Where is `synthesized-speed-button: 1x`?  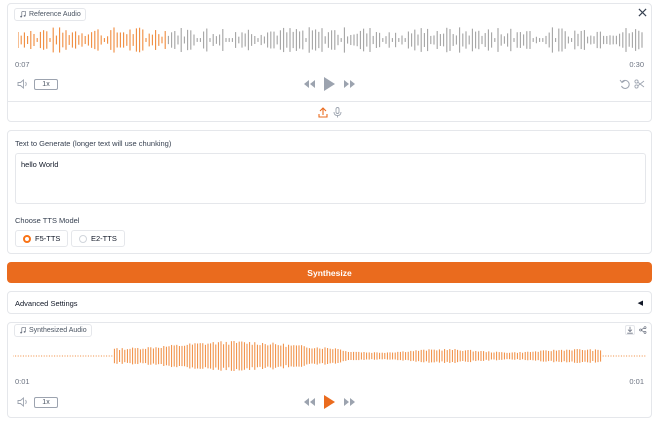 synthesized-speed-button: 1x is located at coordinates (46, 402).